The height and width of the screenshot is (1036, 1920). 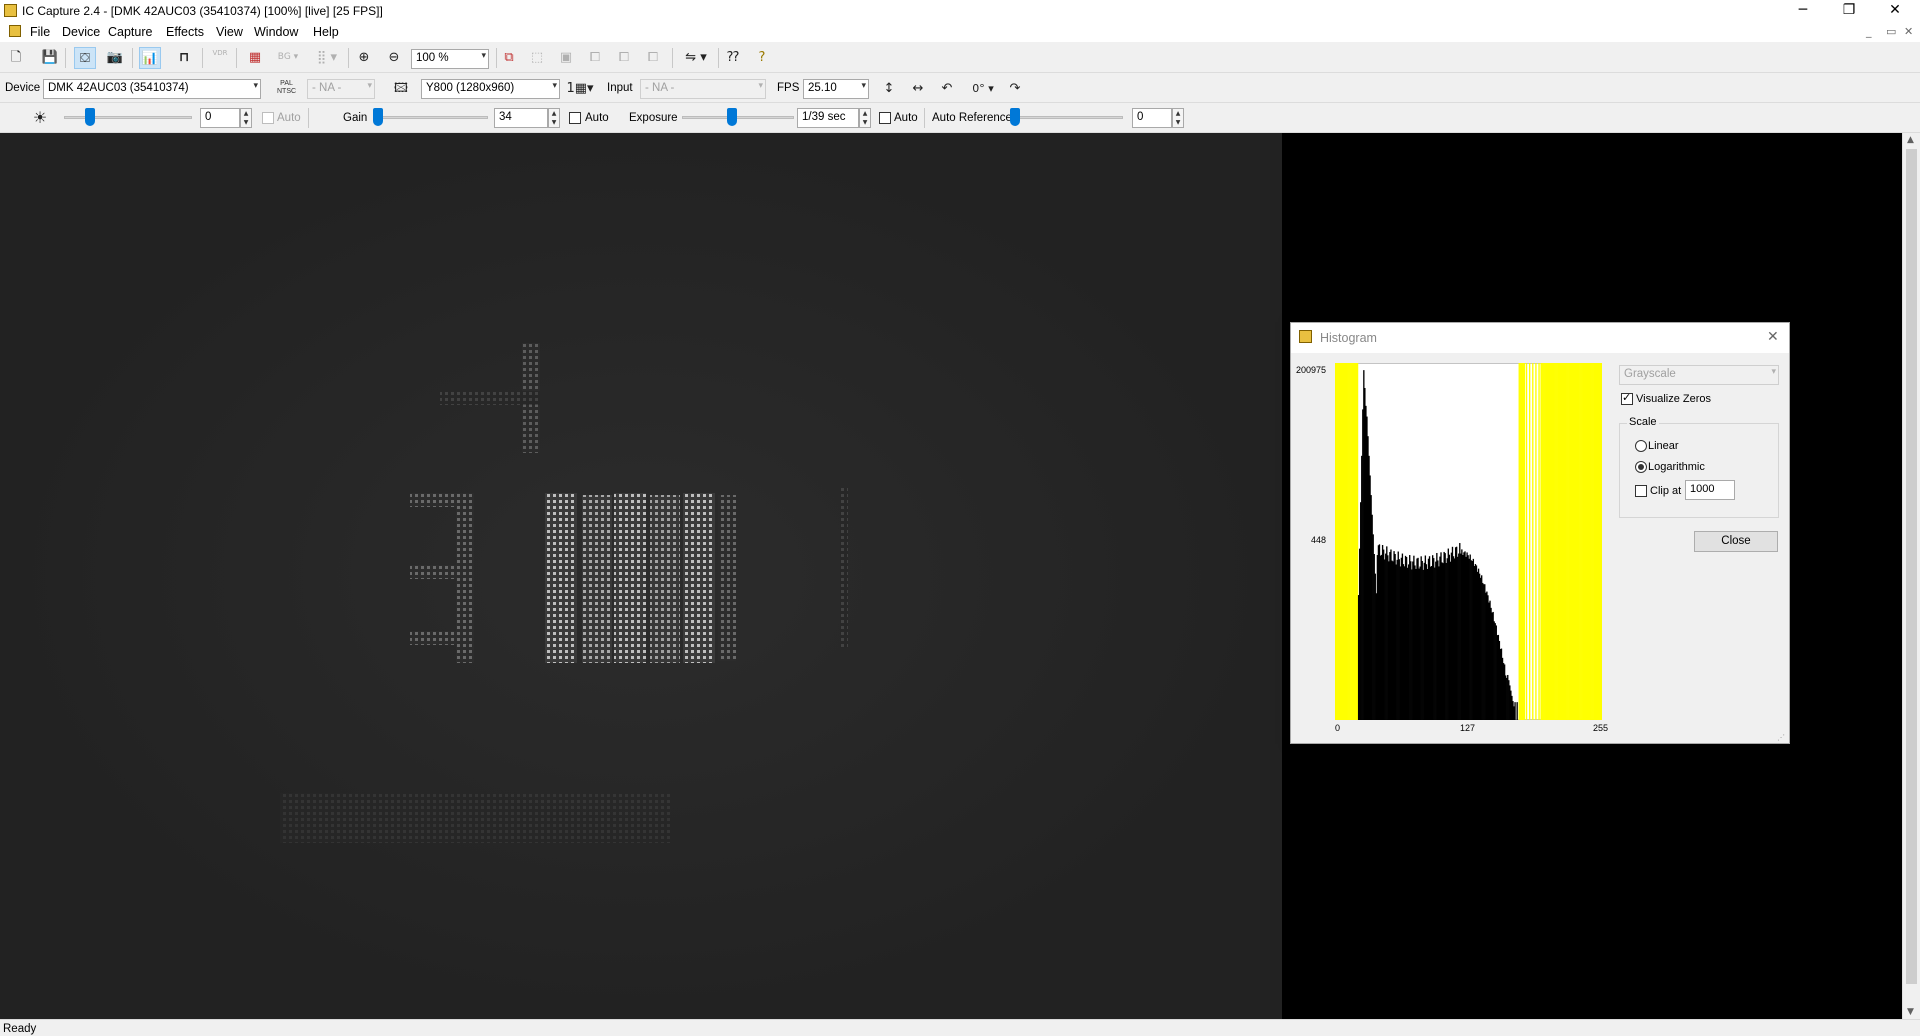 What do you see at coordinates (620, 88) in the screenshot?
I see `input-label: Input` at bounding box center [620, 88].